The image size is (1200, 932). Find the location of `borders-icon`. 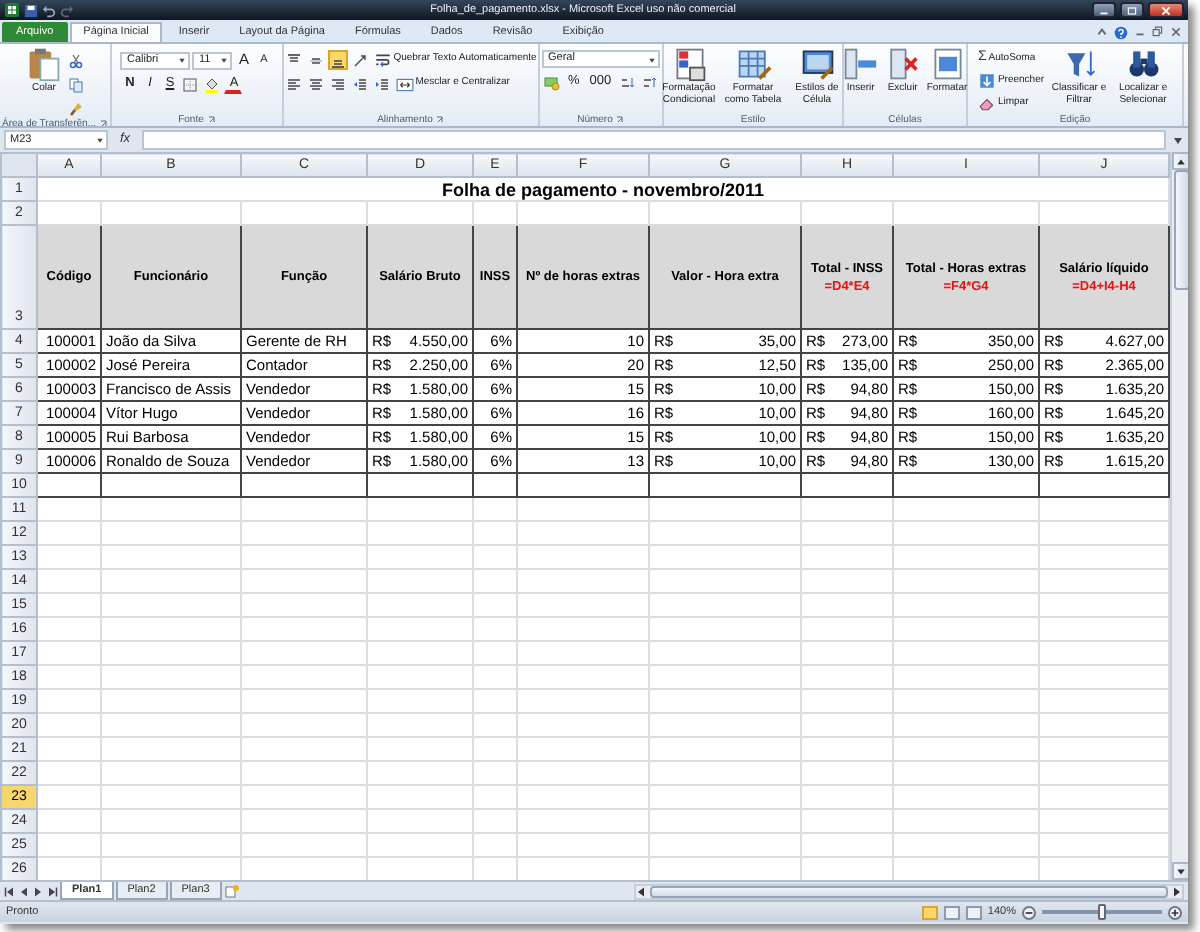

borders-icon is located at coordinates (190, 84).